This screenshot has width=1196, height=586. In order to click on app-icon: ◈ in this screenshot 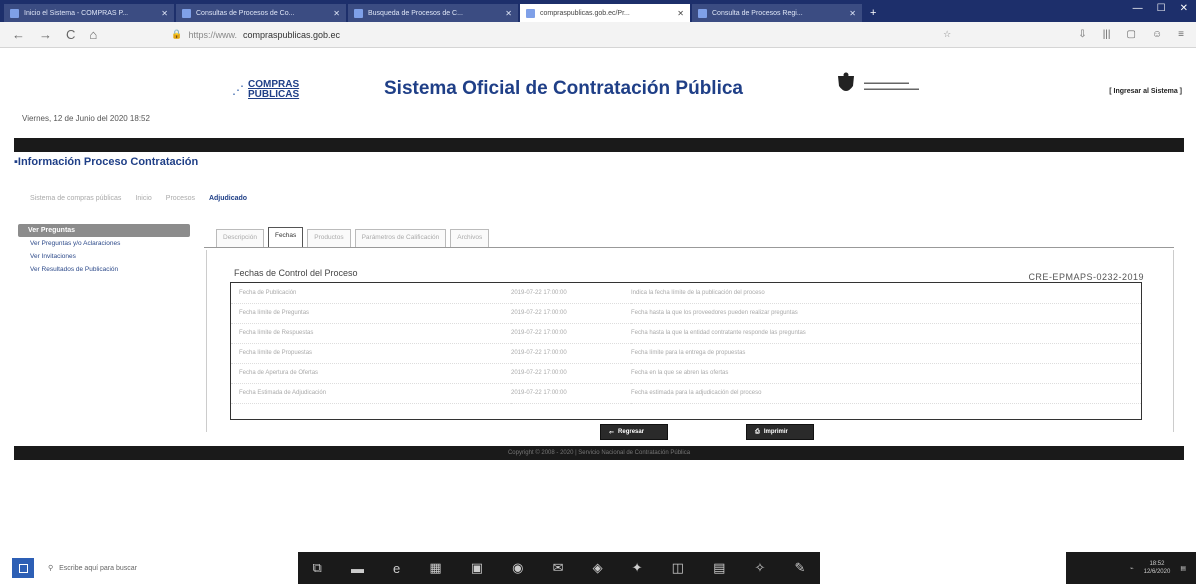, I will do `click(598, 568)`.